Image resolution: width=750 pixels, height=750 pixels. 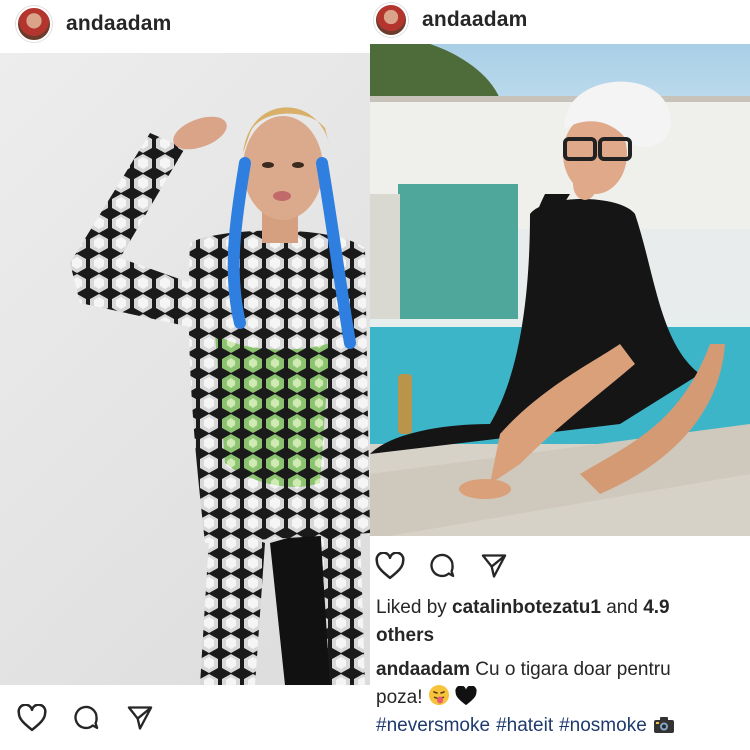 I want to click on post-caption: andaadam Cu o tigara doar pentru poza!, so click(x=563, y=685).